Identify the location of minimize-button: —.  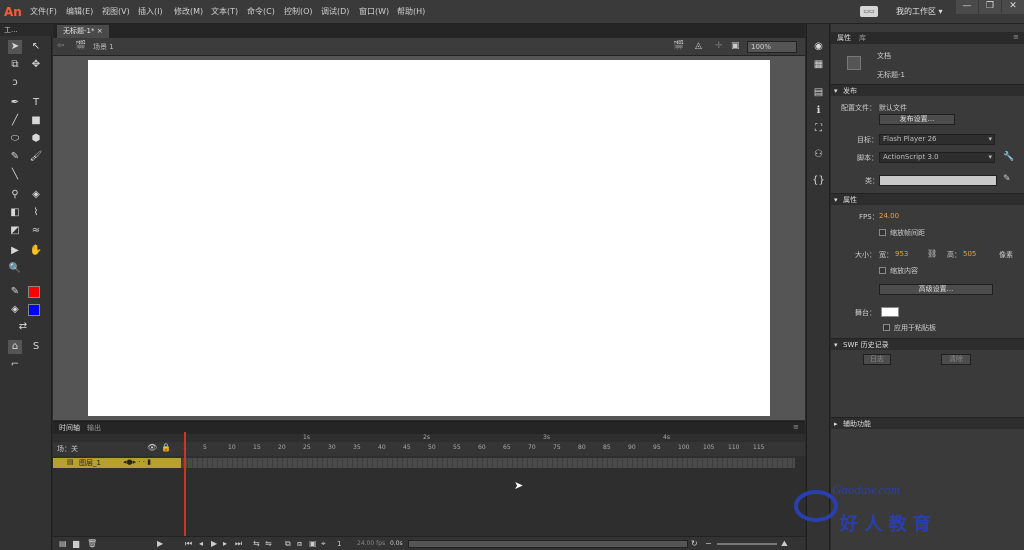
(967, 7).